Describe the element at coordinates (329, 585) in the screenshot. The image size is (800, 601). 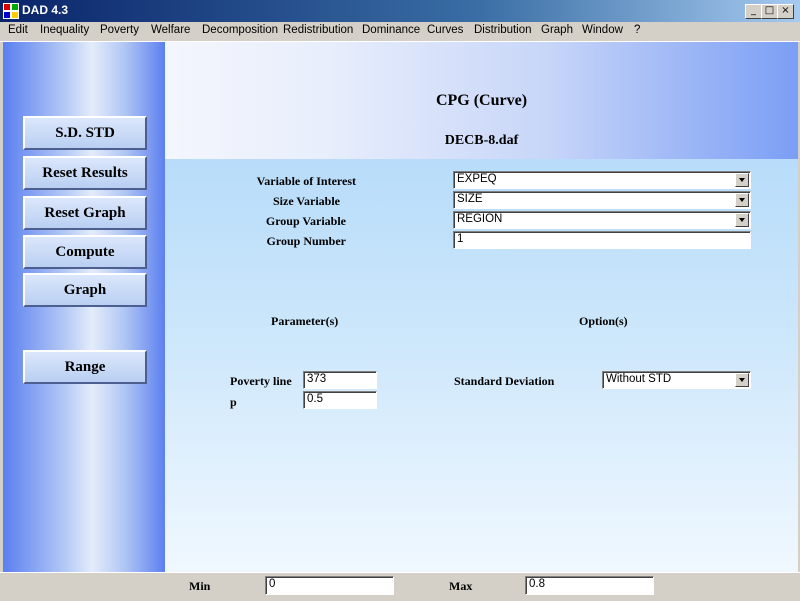
I see `min-input: 0` at that location.